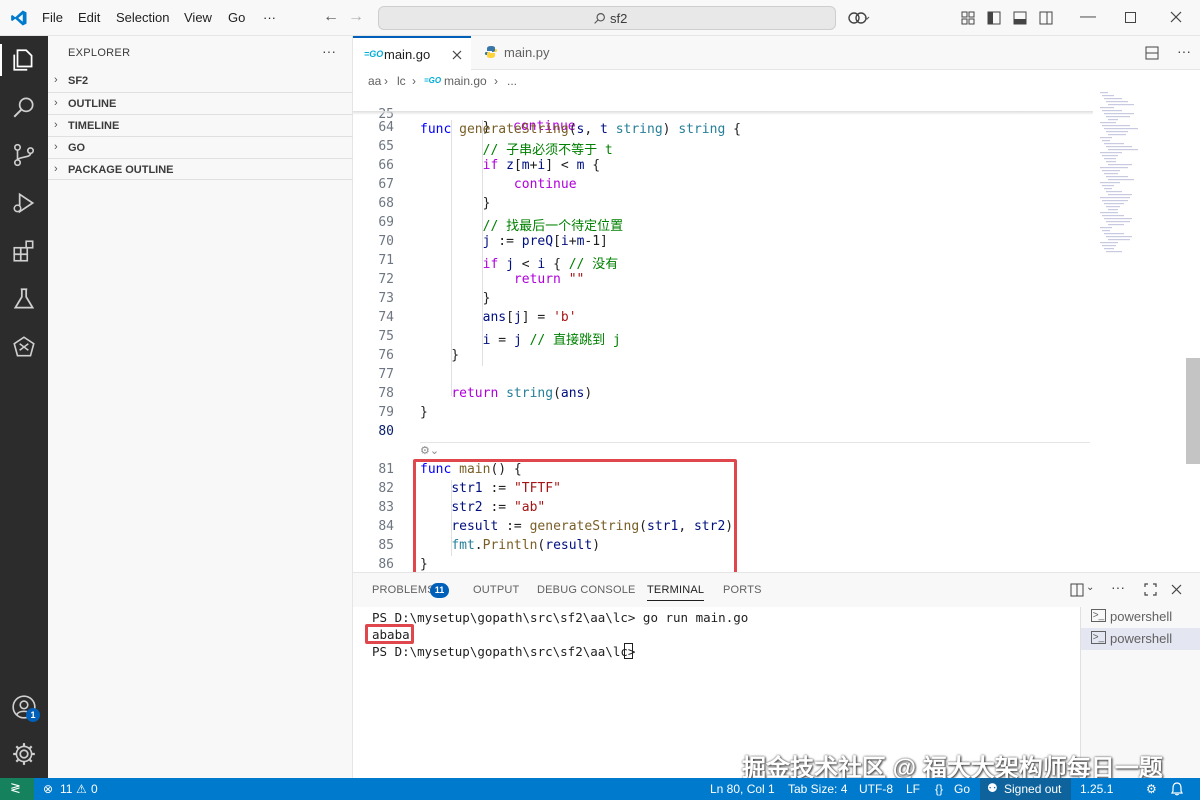 The image size is (1200, 800). Describe the element at coordinates (1046, 18) in the screenshot. I see `toggle-secondary-sidebar-icon` at that location.